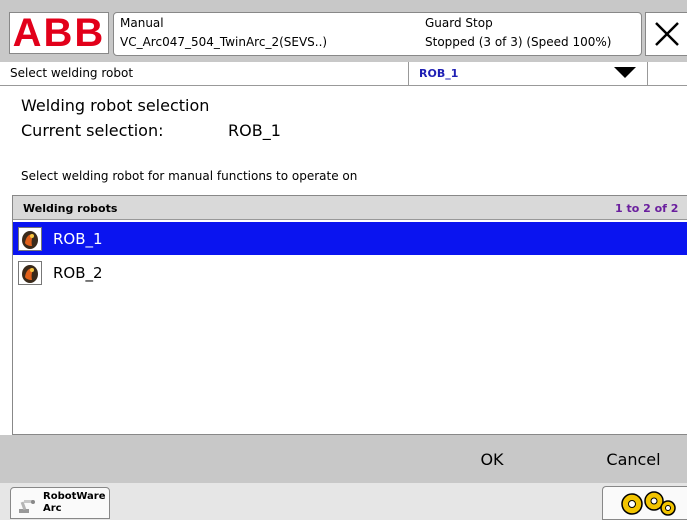  What do you see at coordinates (92, 130) in the screenshot?
I see `current-selection-label: Current selection:` at bounding box center [92, 130].